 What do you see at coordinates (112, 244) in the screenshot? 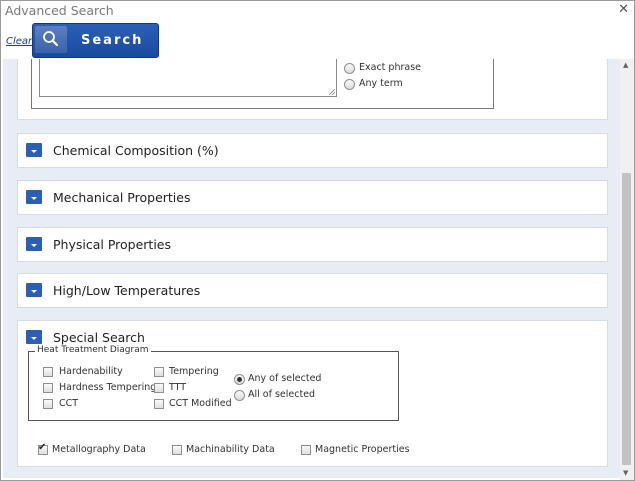
I see `section-title: Physical Properties` at bounding box center [112, 244].